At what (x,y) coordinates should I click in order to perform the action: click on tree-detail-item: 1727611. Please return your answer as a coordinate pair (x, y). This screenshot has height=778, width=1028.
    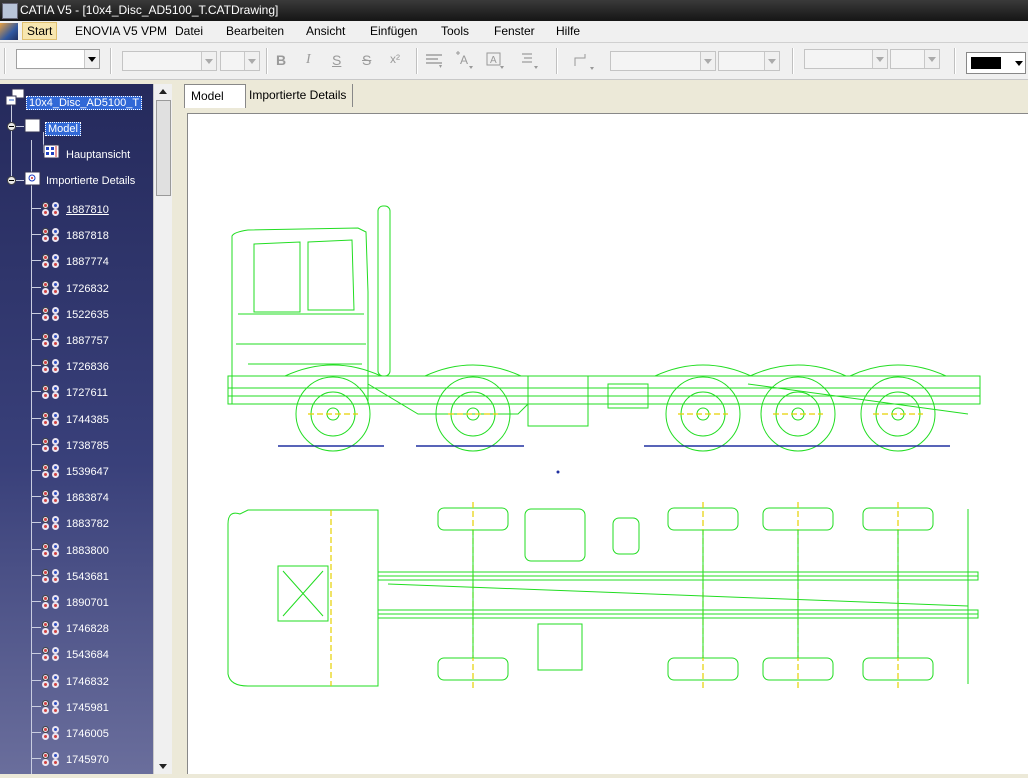
    Looking at the image, I should click on (87, 393).